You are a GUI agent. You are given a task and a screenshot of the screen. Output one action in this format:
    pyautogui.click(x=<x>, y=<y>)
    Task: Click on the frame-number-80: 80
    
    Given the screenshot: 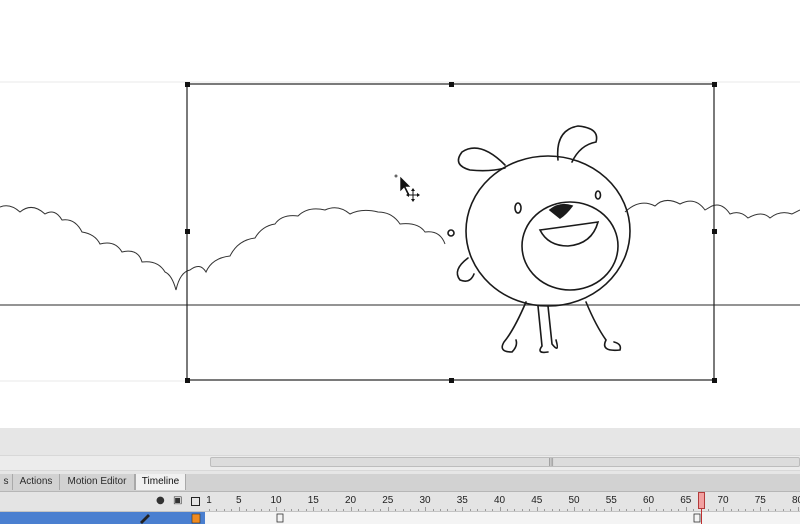 What is the action you would take?
    pyautogui.click(x=795, y=500)
    